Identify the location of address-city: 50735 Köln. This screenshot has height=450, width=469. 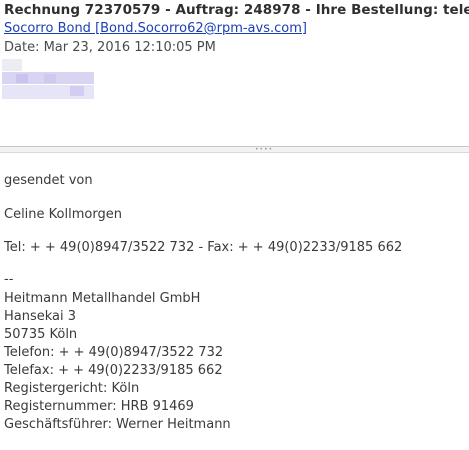
(41, 334).